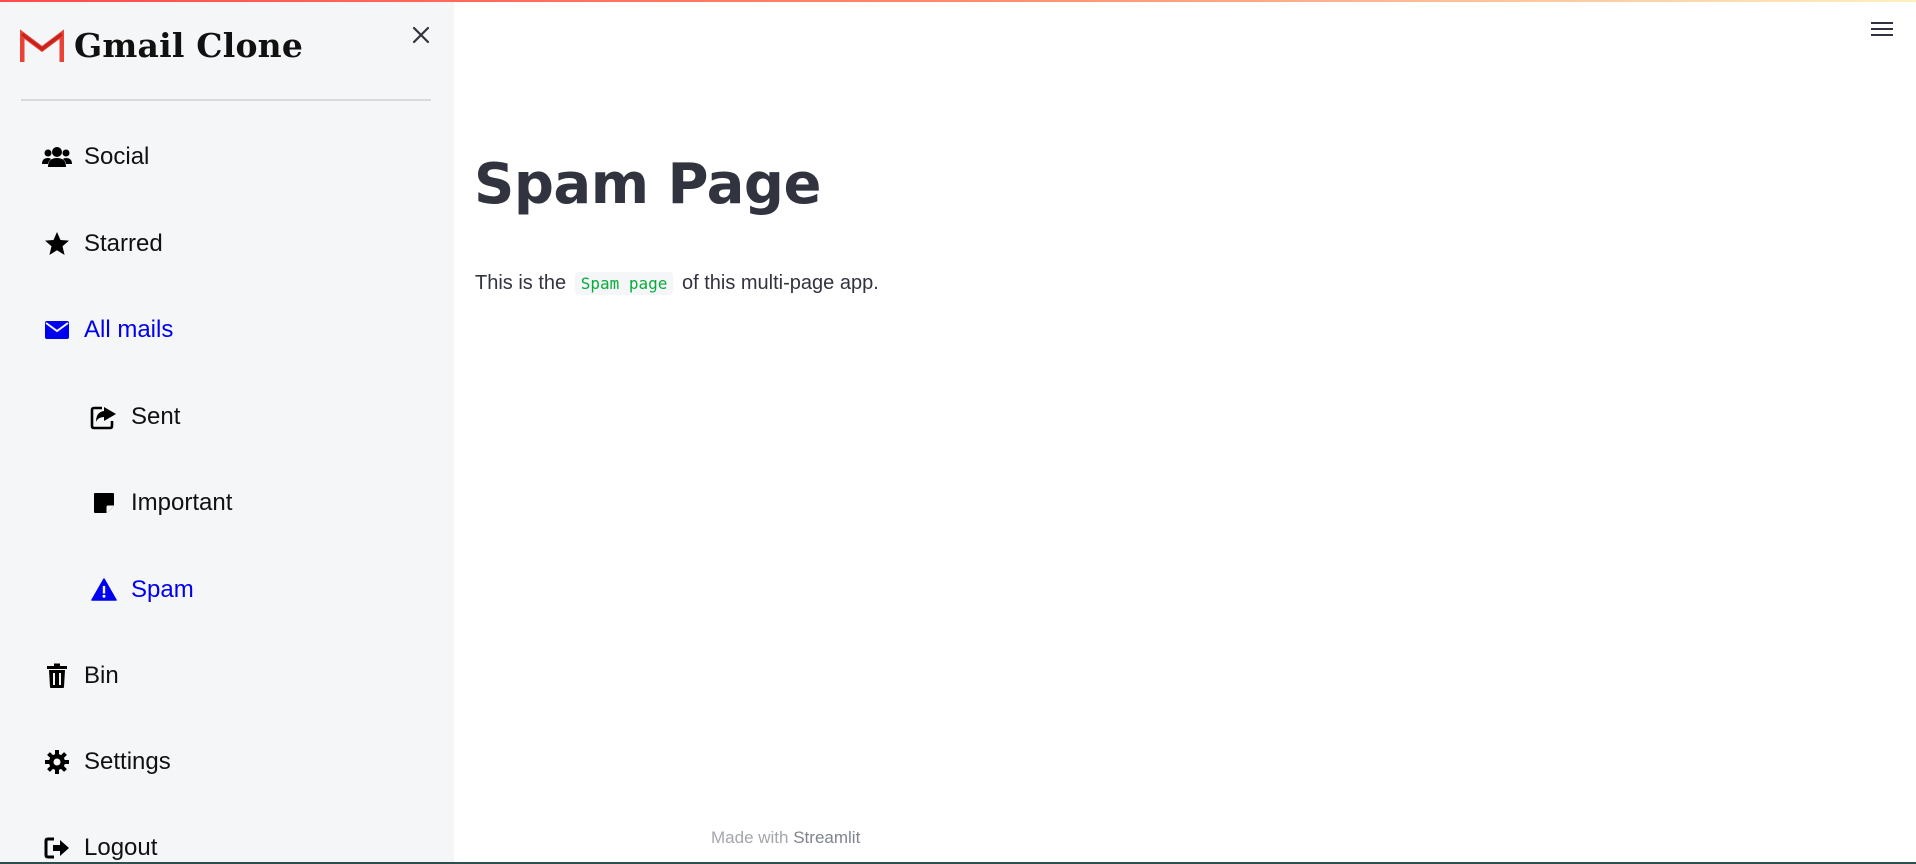 The height and width of the screenshot is (864, 1916). What do you see at coordinates (182, 502) in the screenshot?
I see `sidebar-item-label: Important` at bounding box center [182, 502].